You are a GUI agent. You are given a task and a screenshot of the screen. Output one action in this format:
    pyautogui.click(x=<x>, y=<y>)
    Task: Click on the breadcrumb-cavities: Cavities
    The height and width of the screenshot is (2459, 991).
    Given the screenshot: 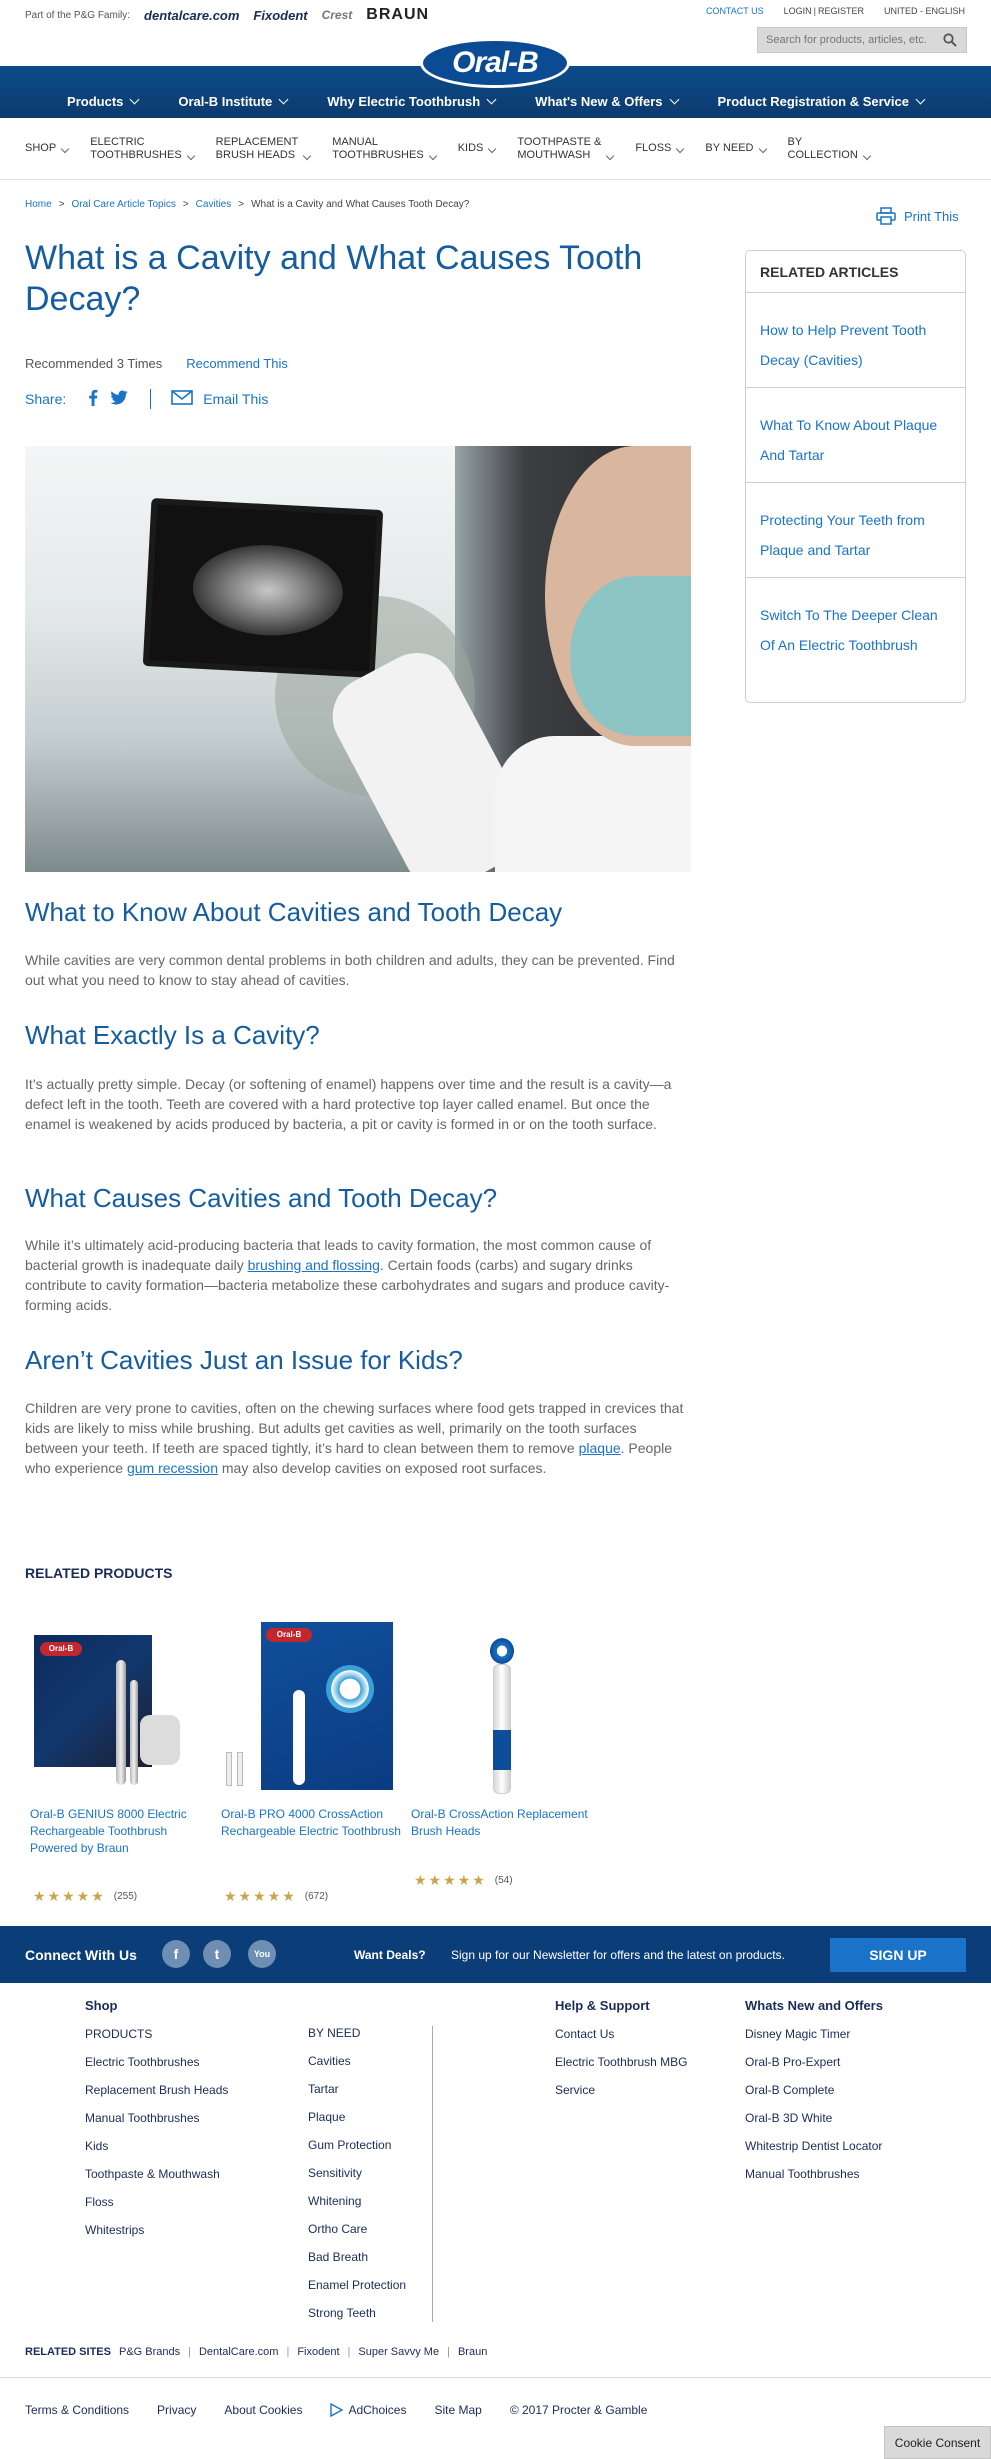 What is the action you would take?
    pyautogui.click(x=214, y=204)
    